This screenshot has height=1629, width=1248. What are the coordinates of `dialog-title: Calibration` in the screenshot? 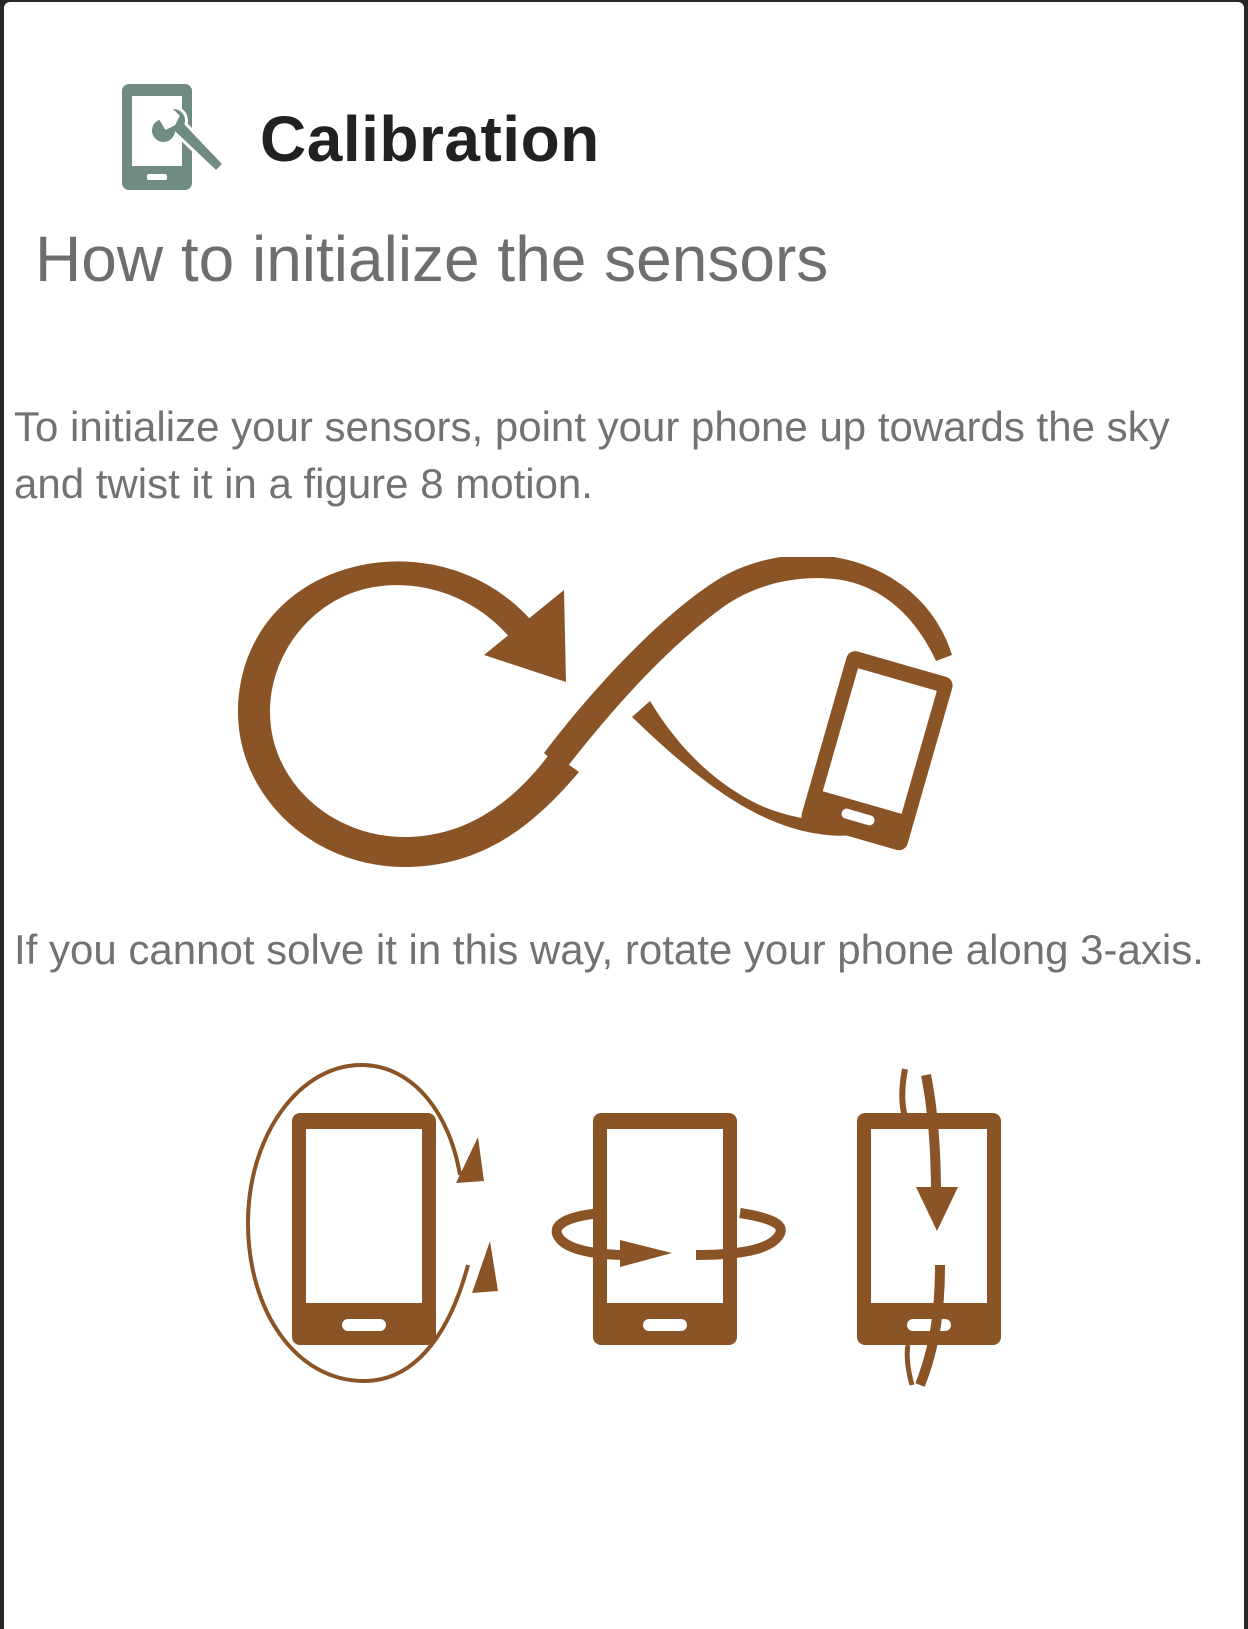 It's located at (430, 139).